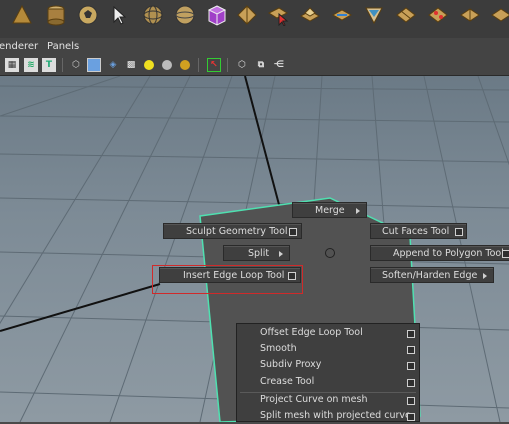 This screenshot has width=509, height=424. What do you see at coordinates (278, 348) in the screenshot?
I see `list-item-label: Smooth` at bounding box center [278, 348].